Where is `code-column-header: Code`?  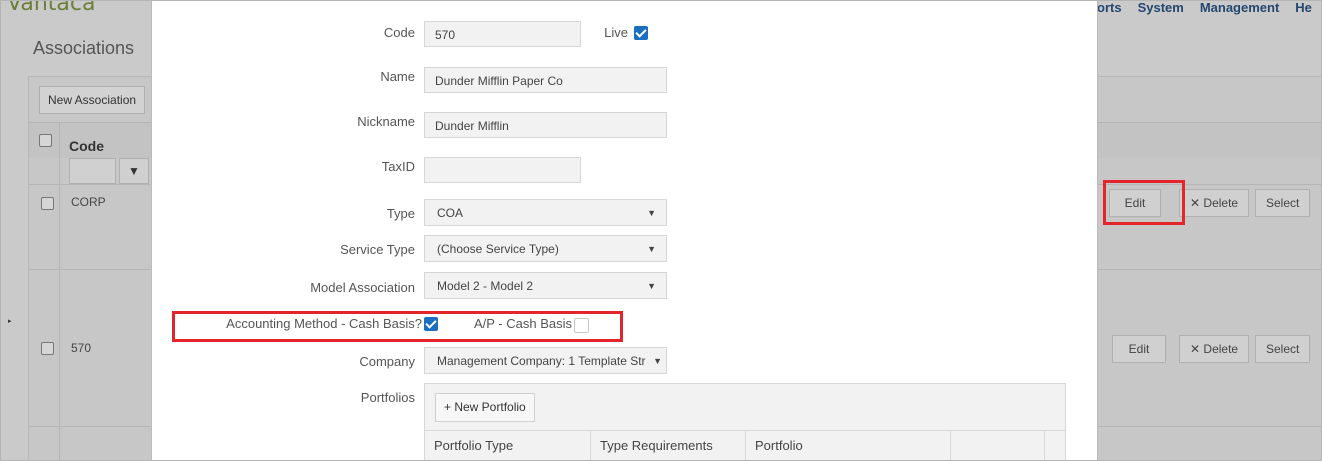
code-column-header: Code is located at coordinates (86, 146).